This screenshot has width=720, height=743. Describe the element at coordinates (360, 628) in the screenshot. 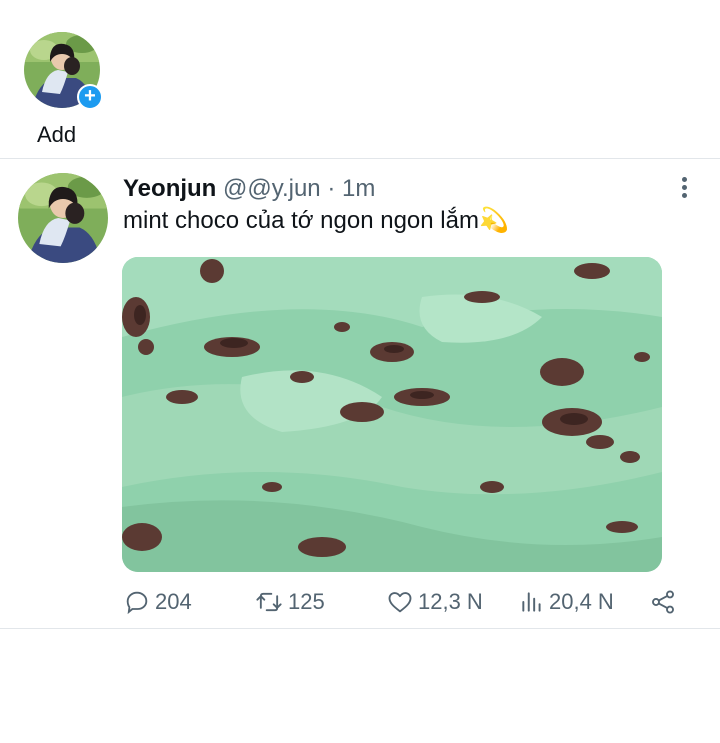

I see `divider-bottom` at that location.